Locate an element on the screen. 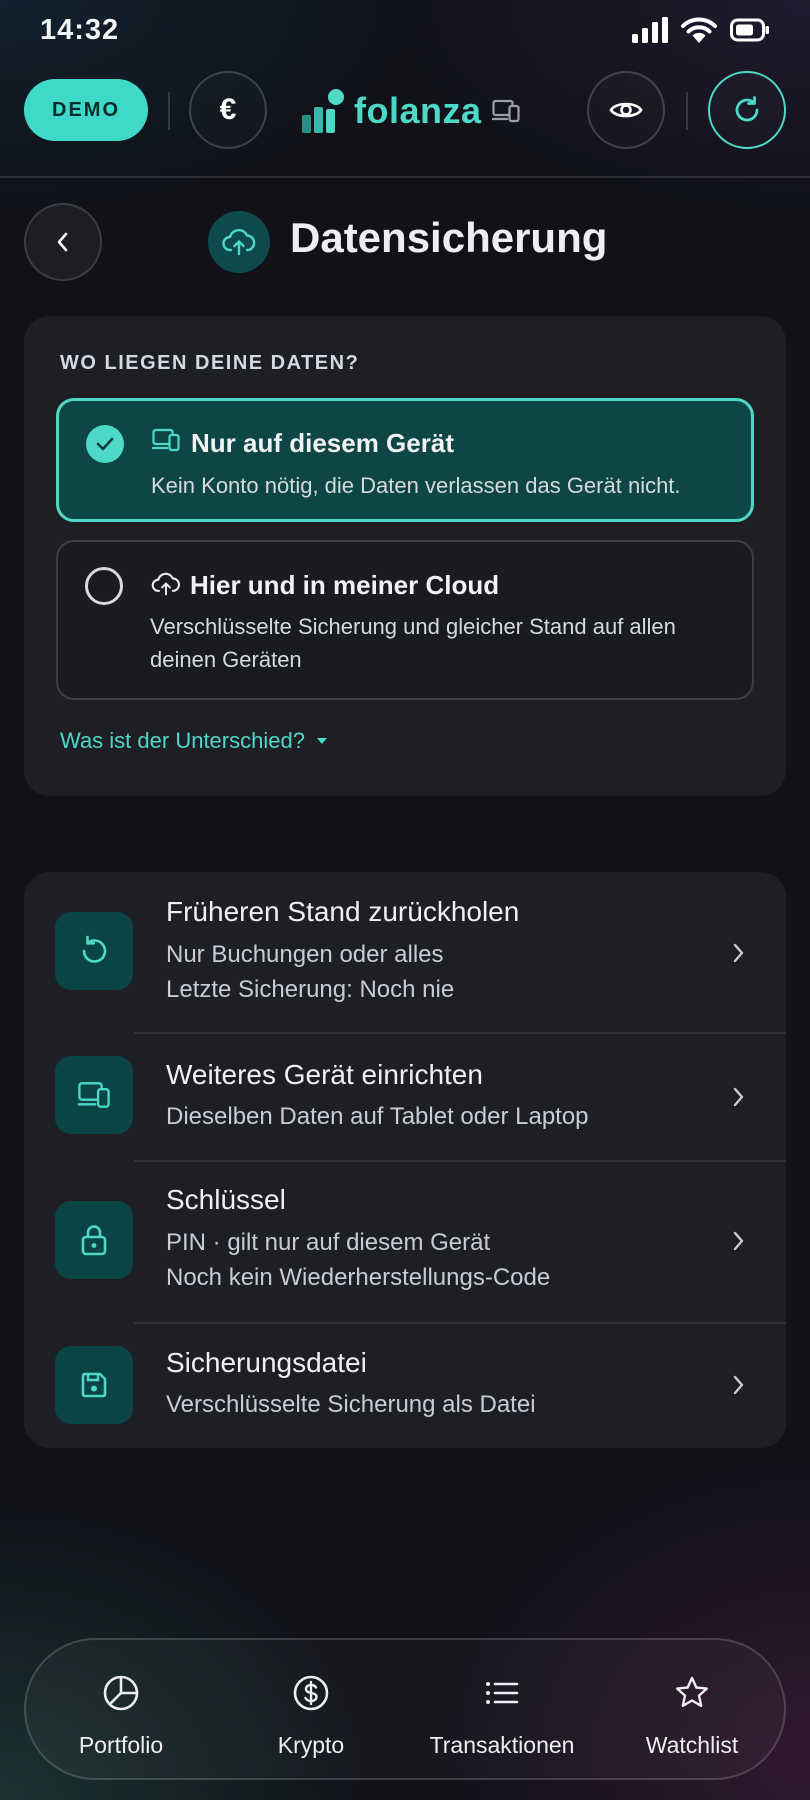 The image size is (810, 1800). page-header: Datensicherung is located at coordinates (405, 242).